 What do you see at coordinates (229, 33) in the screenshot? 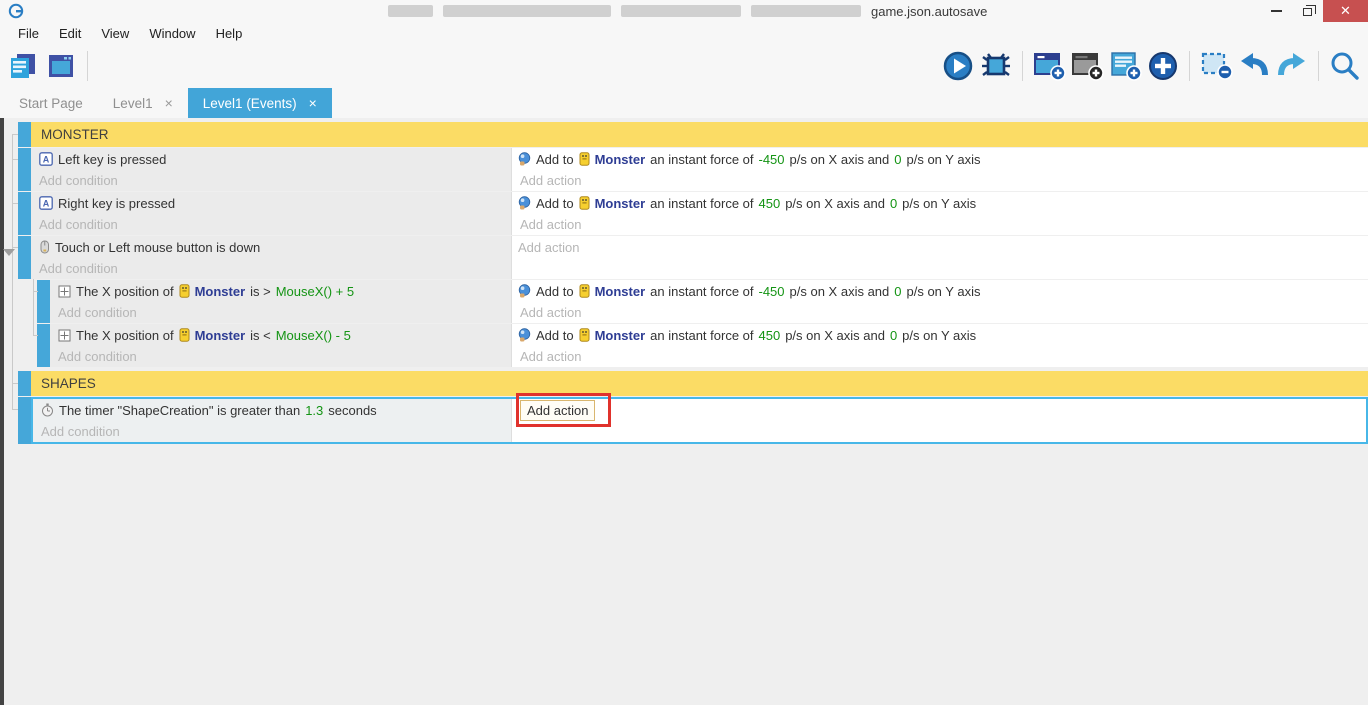
I see `menu-help: Help` at bounding box center [229, 33].